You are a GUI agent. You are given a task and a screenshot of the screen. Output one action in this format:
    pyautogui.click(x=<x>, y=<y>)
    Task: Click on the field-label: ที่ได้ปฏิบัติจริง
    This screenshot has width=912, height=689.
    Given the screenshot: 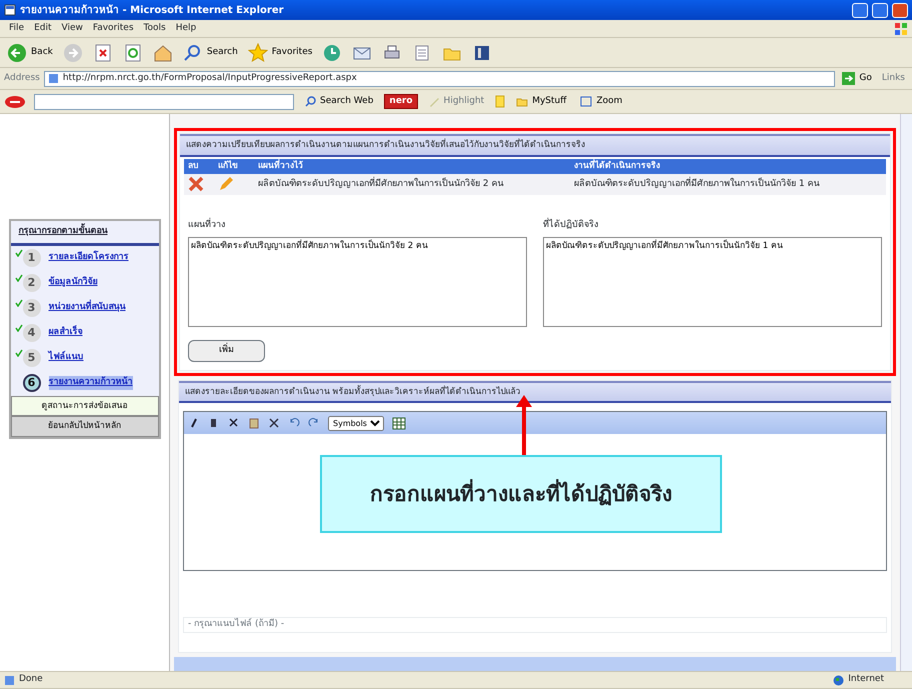 What is the action you would take?
    pyautogui.click(x=712, y=225)
    